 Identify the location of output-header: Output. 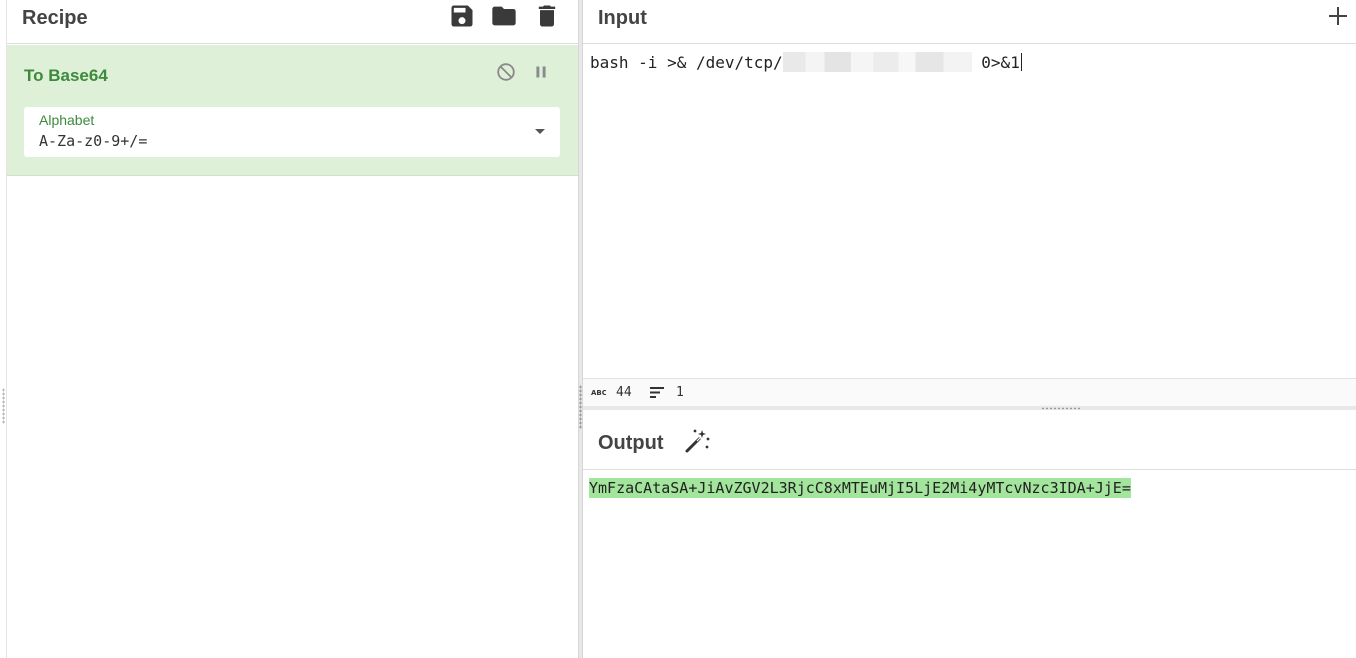
(969, 440).